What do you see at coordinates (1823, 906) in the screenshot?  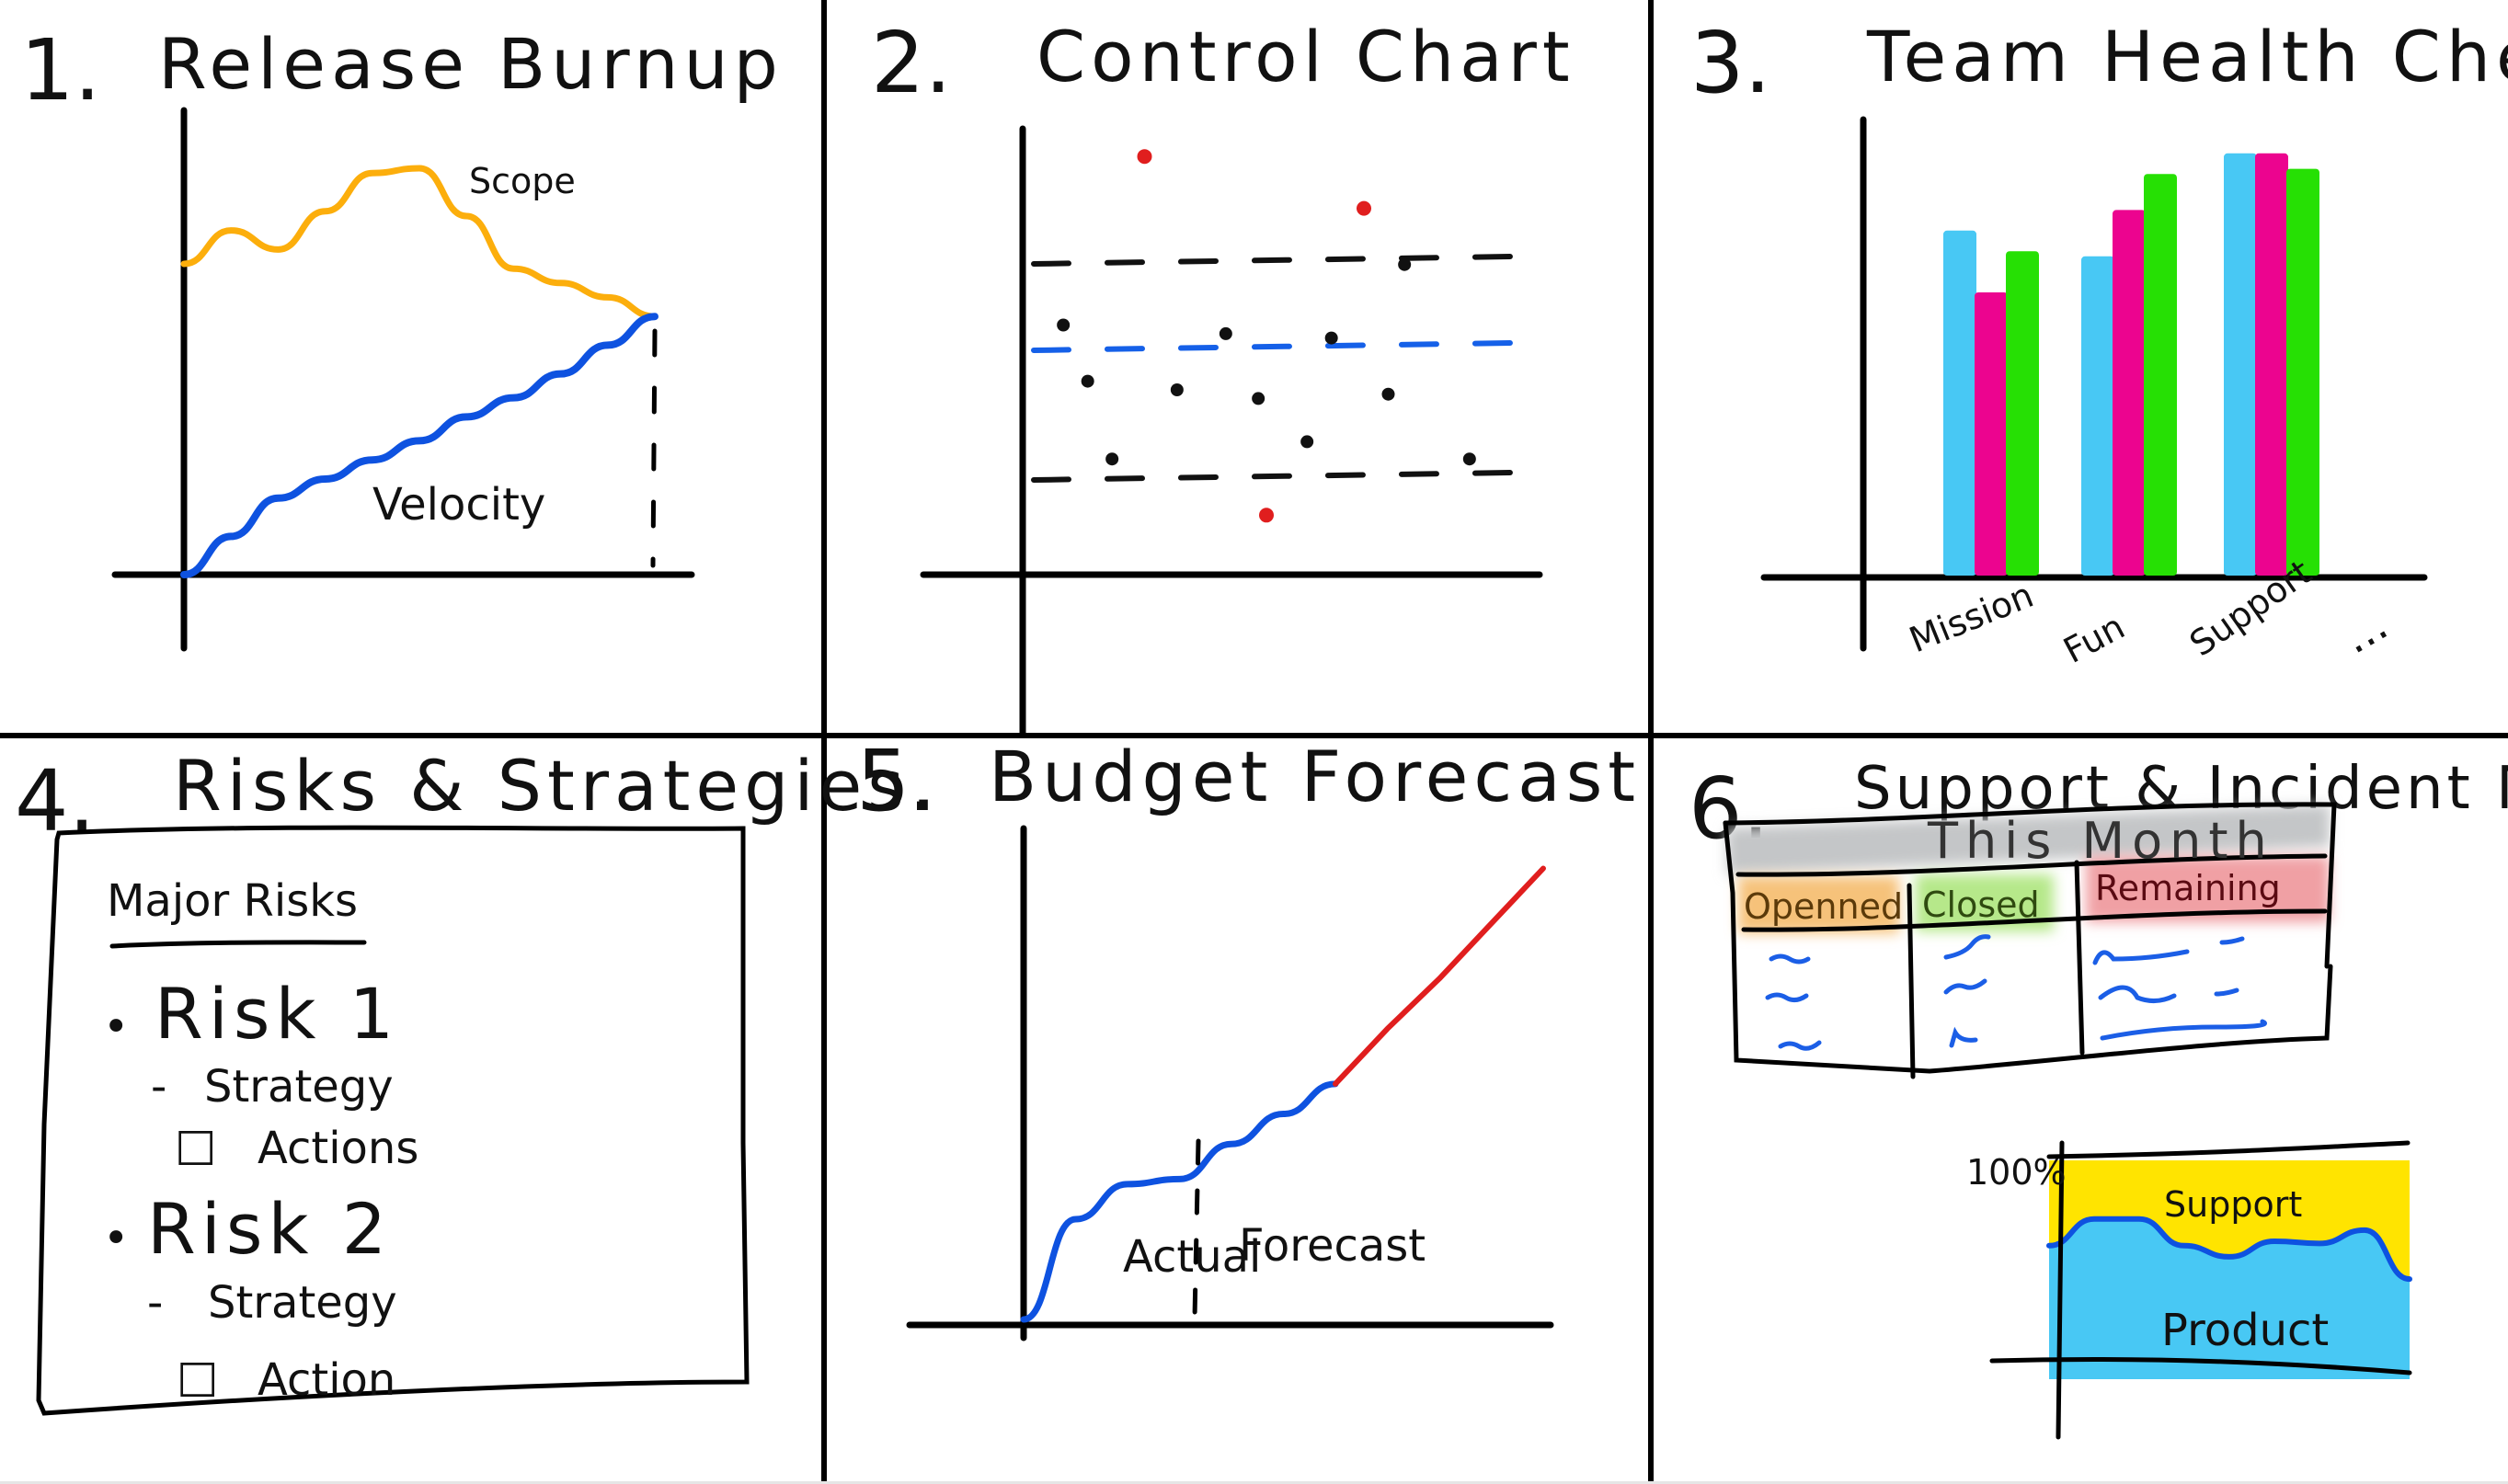 I see `column-header-opened: Openned` at bounding box center [1823, 906].